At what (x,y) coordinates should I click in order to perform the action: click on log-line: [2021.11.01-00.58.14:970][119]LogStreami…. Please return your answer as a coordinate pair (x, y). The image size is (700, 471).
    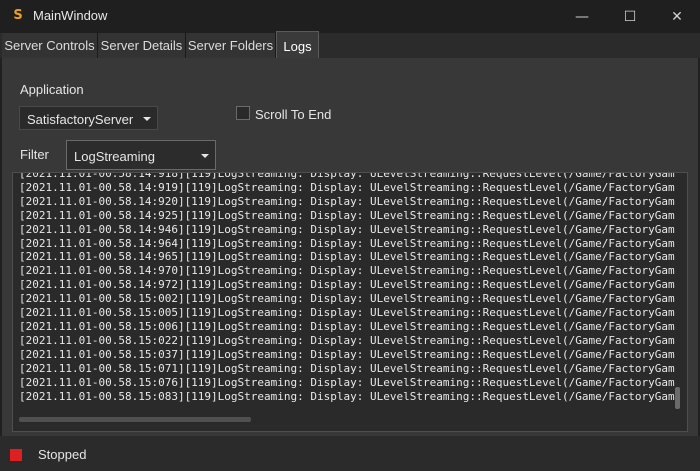
    Looking at the image, I should click on (347, 271).